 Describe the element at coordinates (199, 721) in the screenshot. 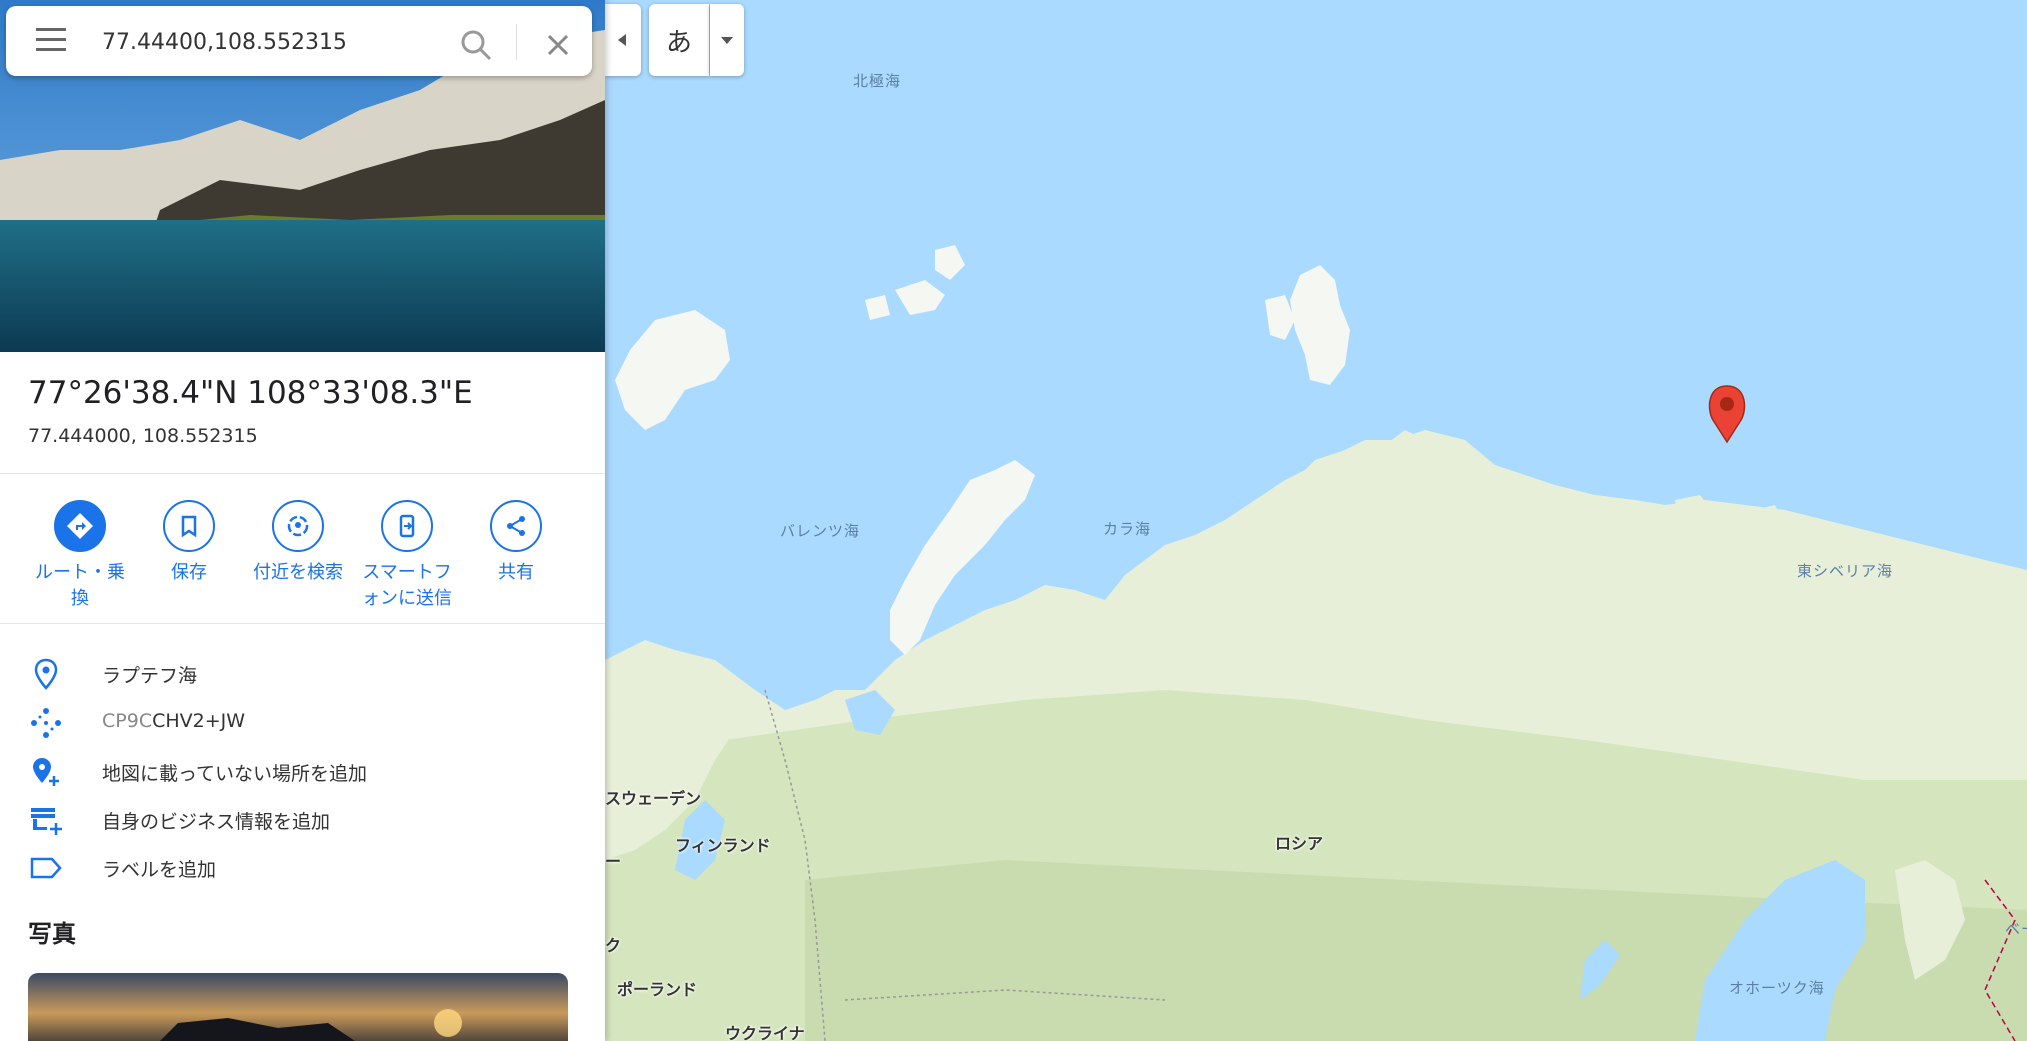

I see `plus-code-rest: CHV2+JW` at that location.